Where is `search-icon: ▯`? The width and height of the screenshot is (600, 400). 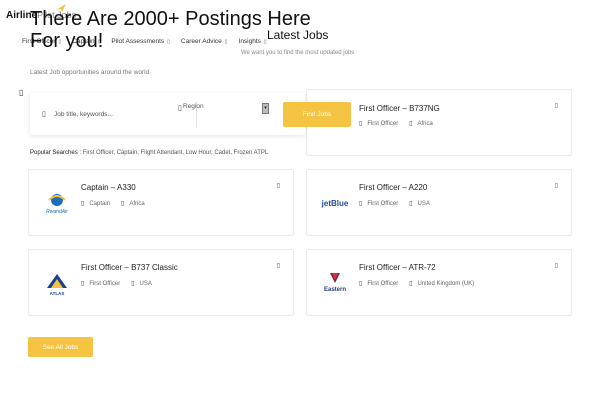 search-icon: ▯ is located at coordinates (44, 114).